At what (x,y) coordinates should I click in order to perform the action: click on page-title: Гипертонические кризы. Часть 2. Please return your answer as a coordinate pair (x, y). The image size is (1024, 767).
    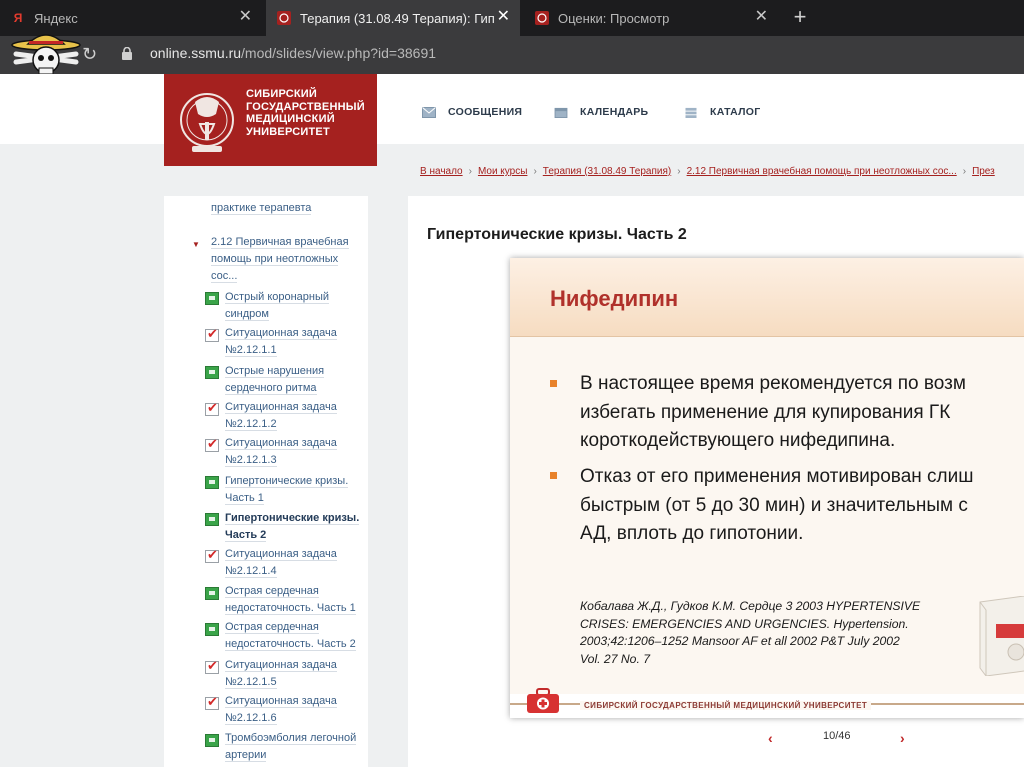
    Looking at the image, I should click on (557, 234).